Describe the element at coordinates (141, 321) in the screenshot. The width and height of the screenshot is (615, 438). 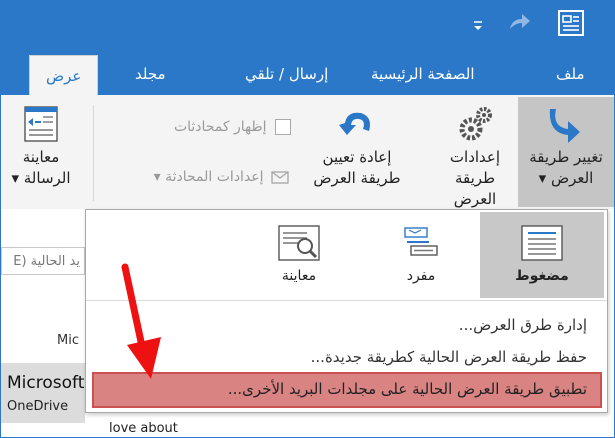
I see `red-arrow-annotation` at that location.